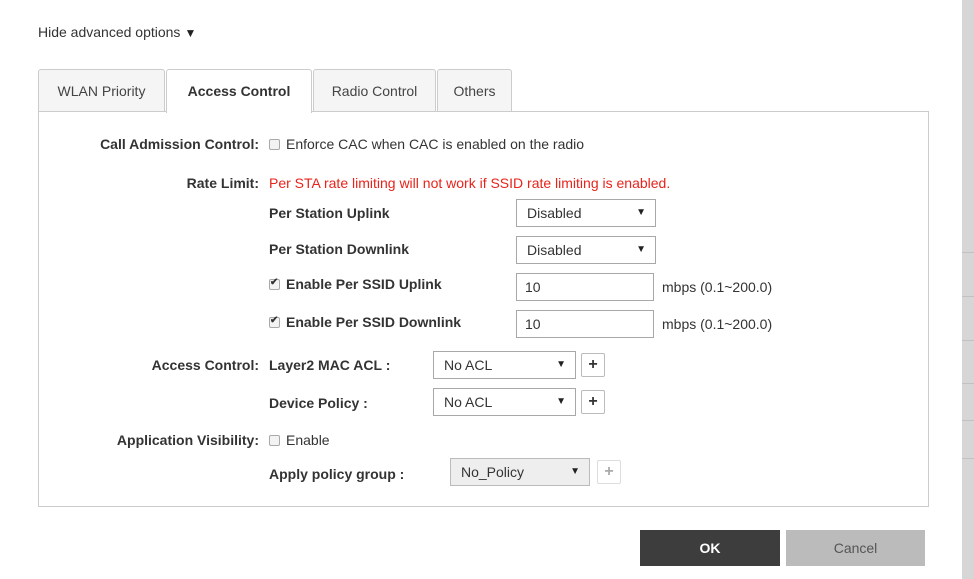 Image resolution: width=974 pixels, height=579 pixels. I want to click on per-station-downlink-value: Disabled, so click(554, 250).